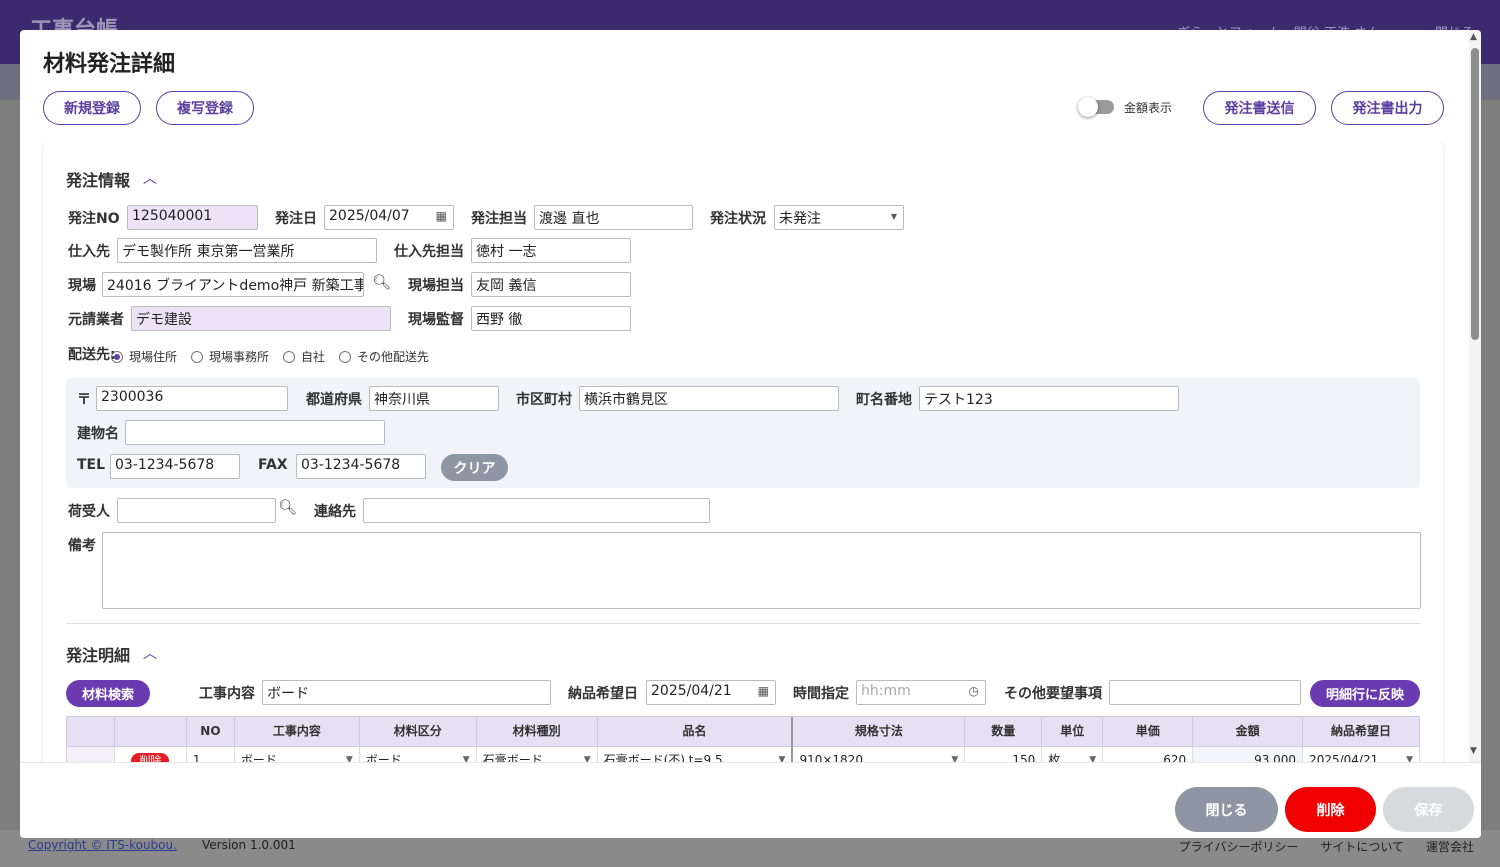  What do you see at coordinates (537, 754) in the screenshot?
I see `row-type-select: 石膏ボード ▼` at bounding box center [537, 754].